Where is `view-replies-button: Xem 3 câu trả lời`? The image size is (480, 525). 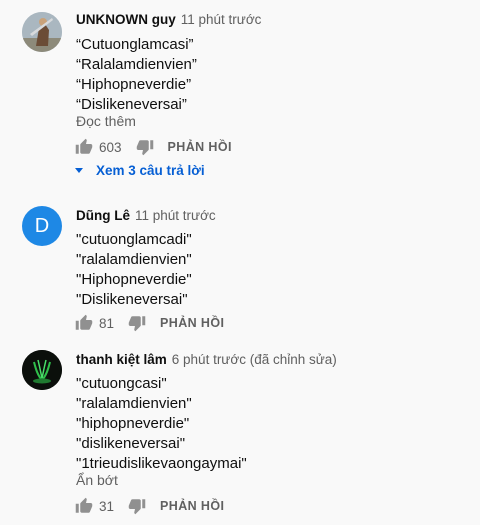
view-replies-button: Xem 3 câu trả lời is located at coordinates (140, 170).